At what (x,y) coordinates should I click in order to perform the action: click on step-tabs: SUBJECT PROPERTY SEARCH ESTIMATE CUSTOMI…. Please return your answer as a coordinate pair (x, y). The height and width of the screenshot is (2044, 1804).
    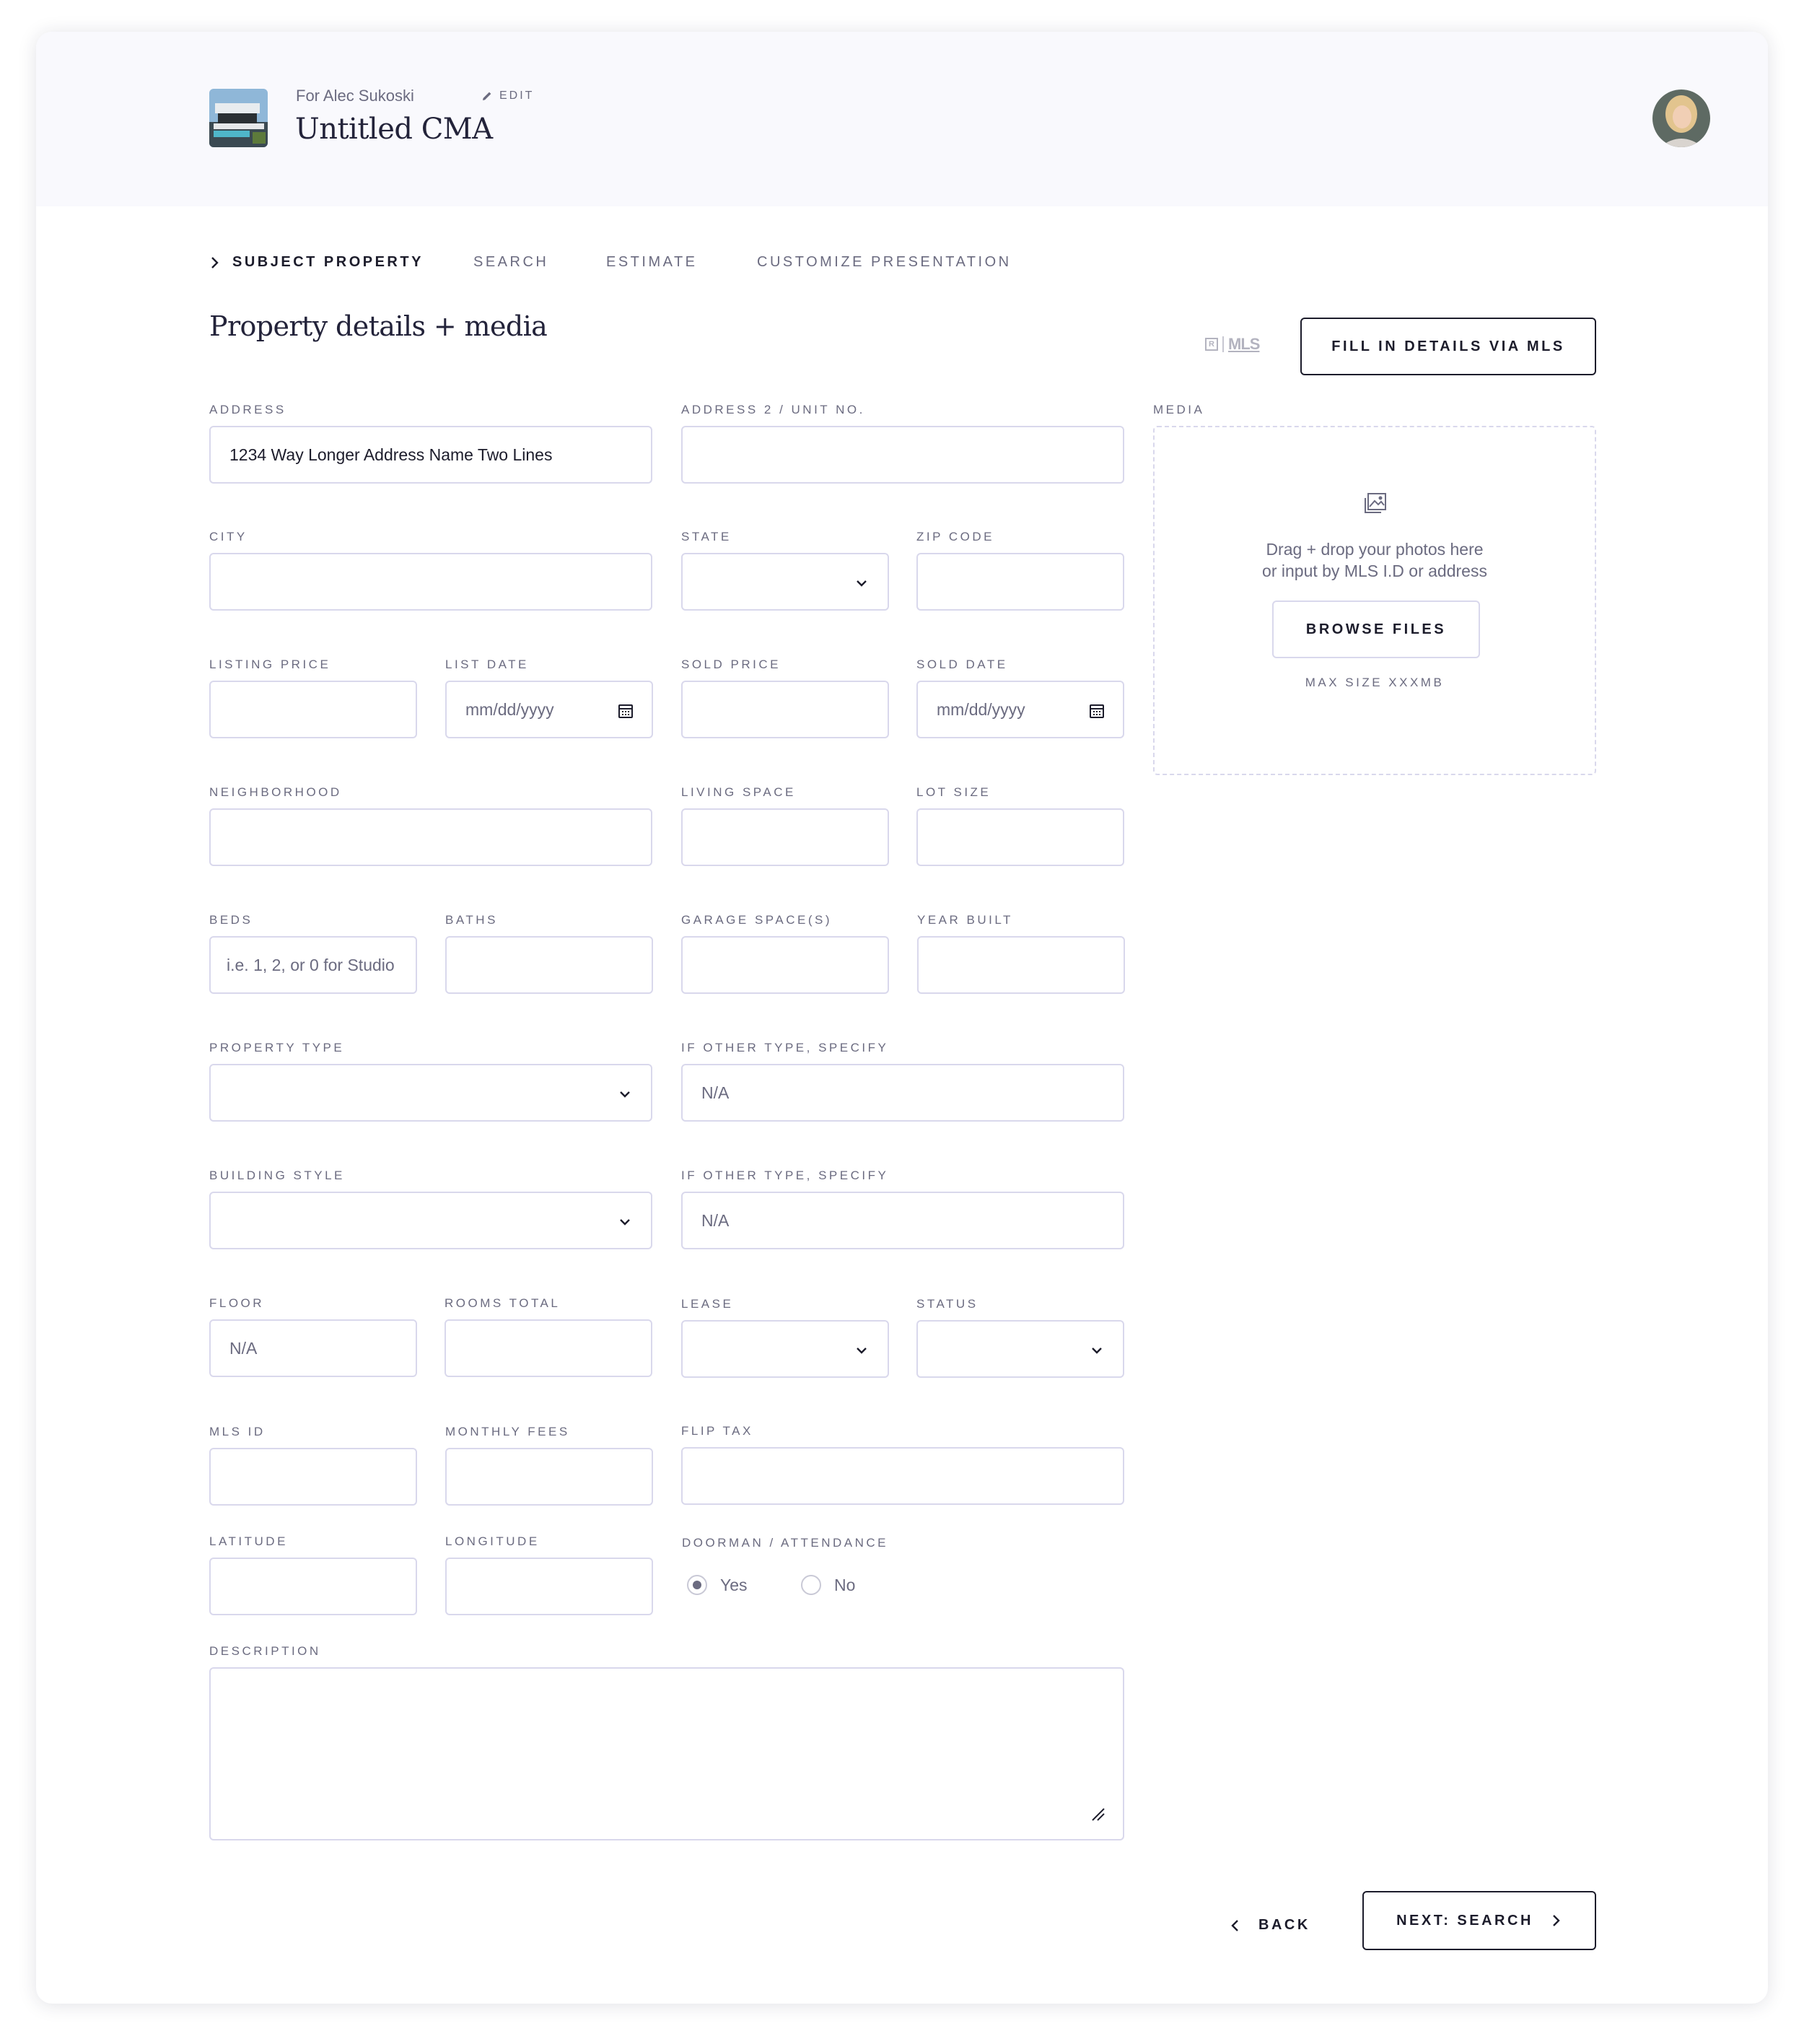
    Looking at the image, I should click on (902, 262).